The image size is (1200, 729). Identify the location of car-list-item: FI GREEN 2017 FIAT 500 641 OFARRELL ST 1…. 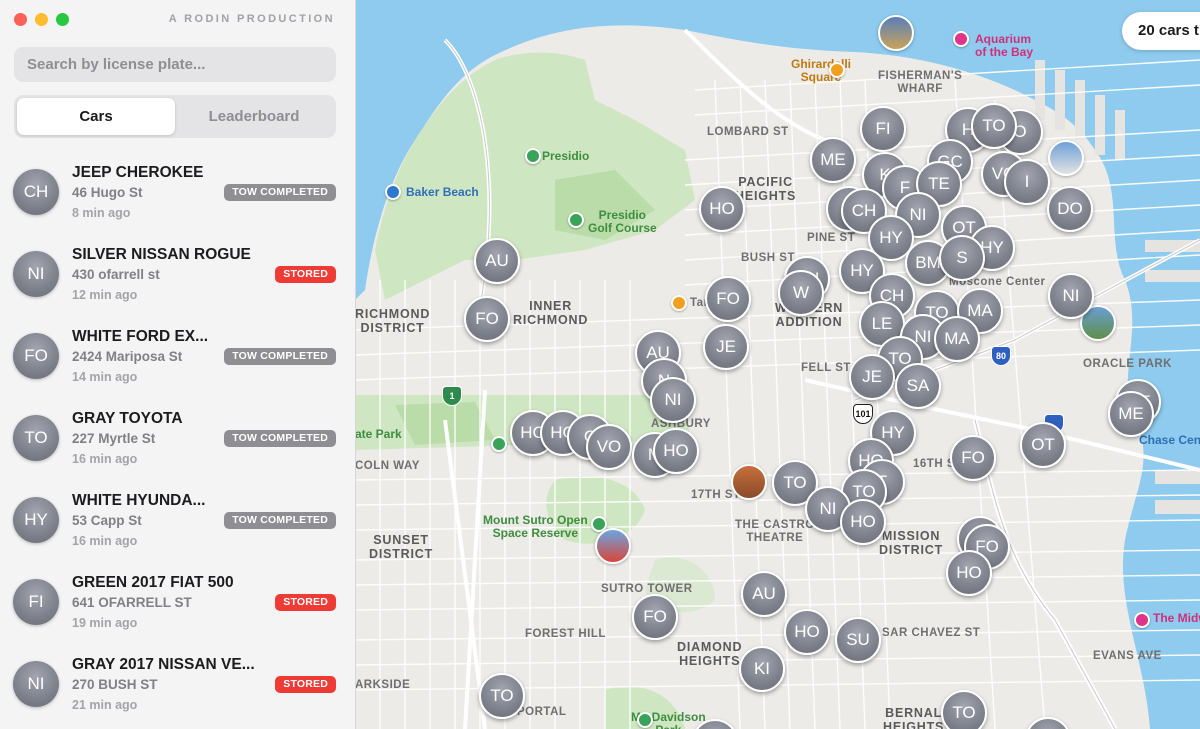
(177, 601).